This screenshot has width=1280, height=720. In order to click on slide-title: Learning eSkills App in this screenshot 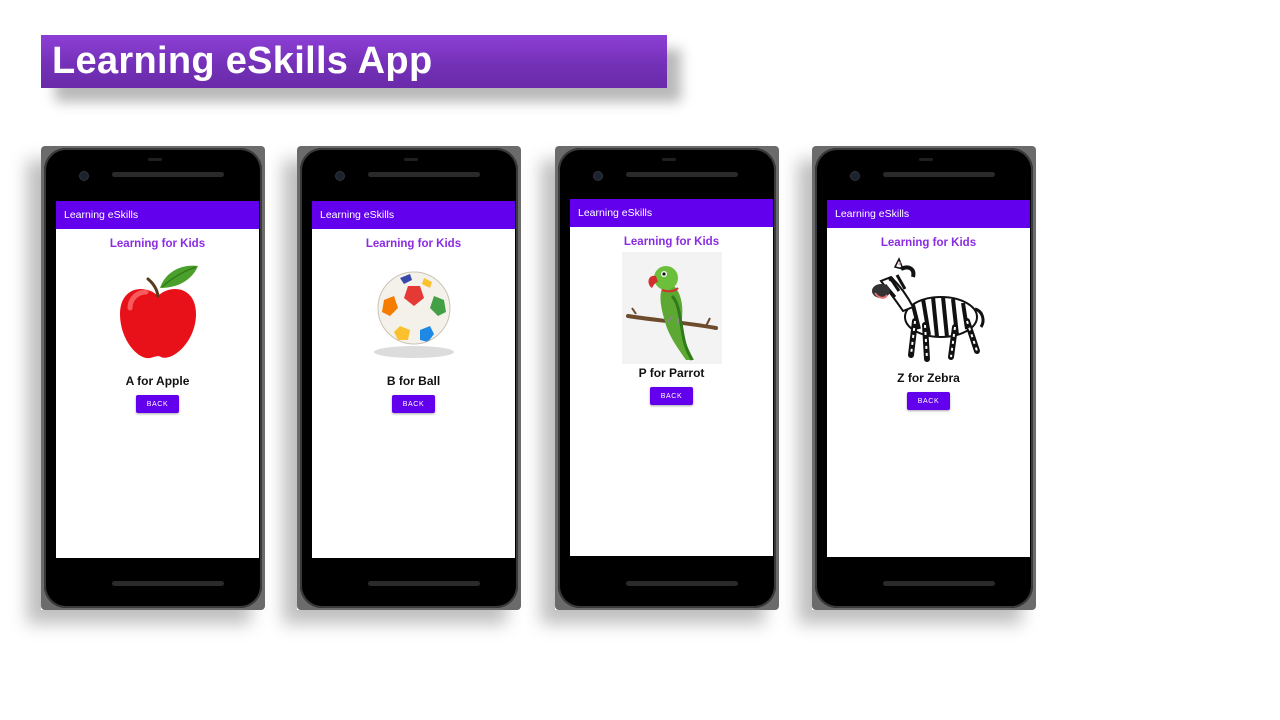, I will do `click(242, 61)`.